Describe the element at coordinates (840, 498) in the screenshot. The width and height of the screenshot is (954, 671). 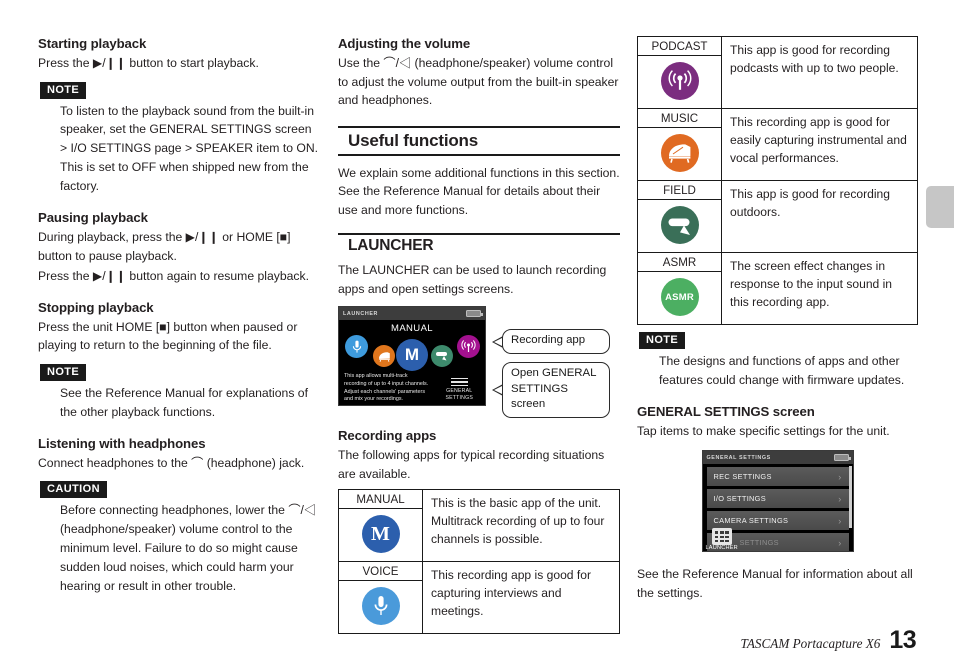
I see `chevron-right-icon: ›` at that location.